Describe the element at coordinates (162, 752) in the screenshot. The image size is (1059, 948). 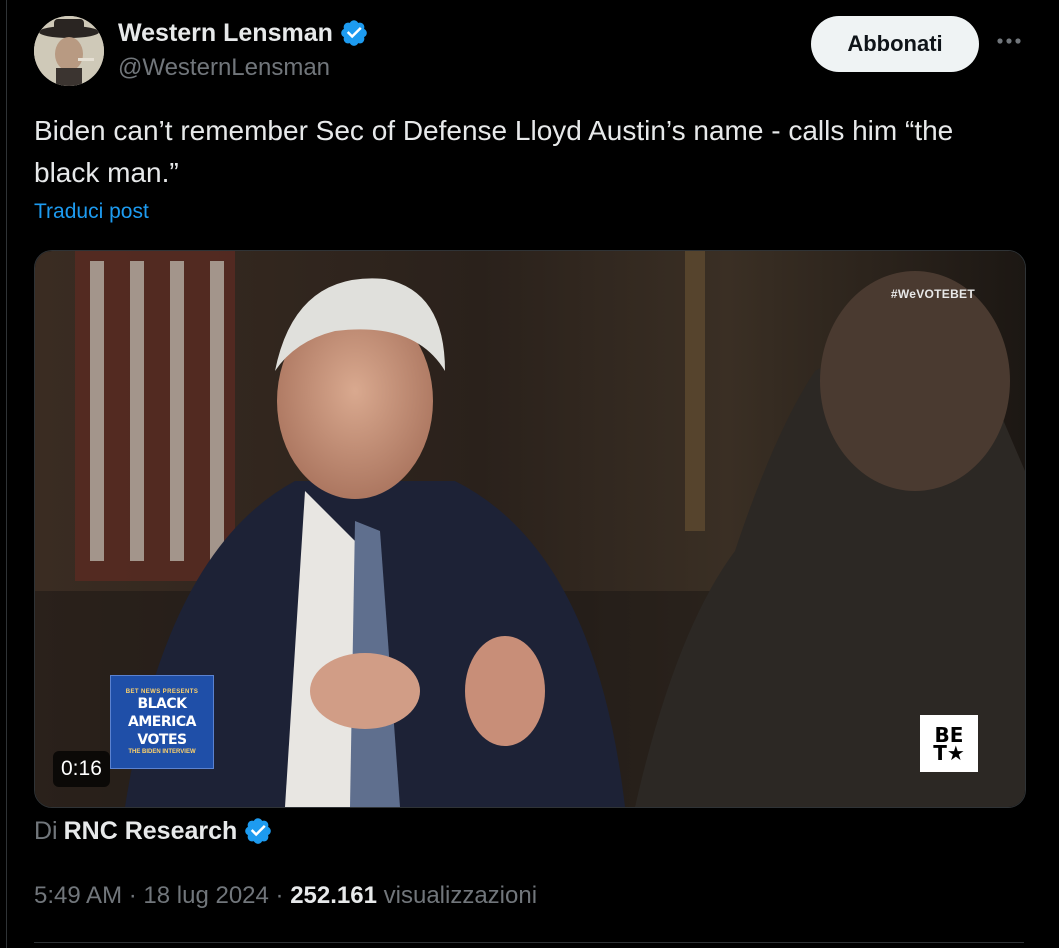
I see `show-badge-subtitle: THE BIDEN INTERVIEW` at that location.